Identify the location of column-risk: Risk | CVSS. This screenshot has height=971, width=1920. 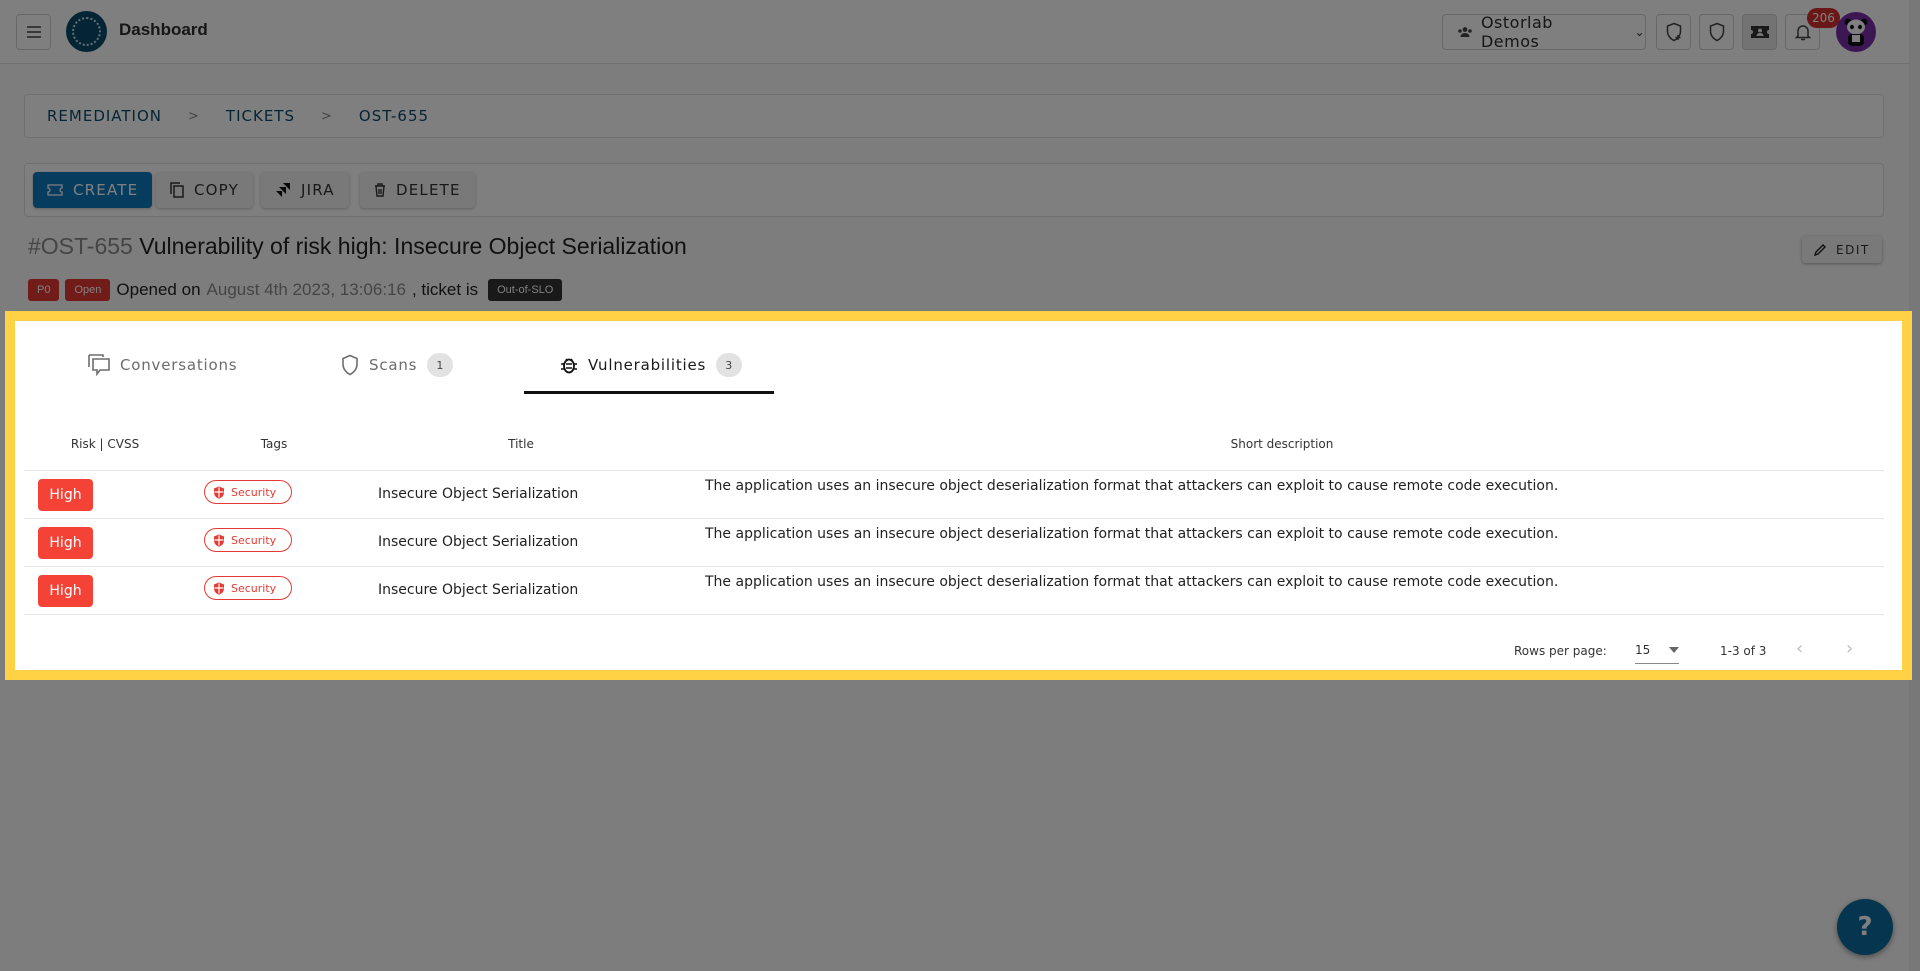
(105, 444).